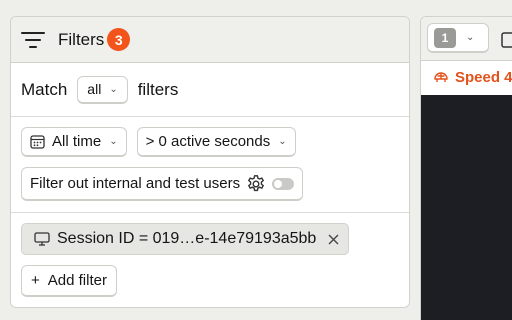 Image resolution: width=512 pixels, height=320 pixels. I want to click on session-id-filter-text: Session ID = 019…e-14e79193a5bb, so click(187, 238).